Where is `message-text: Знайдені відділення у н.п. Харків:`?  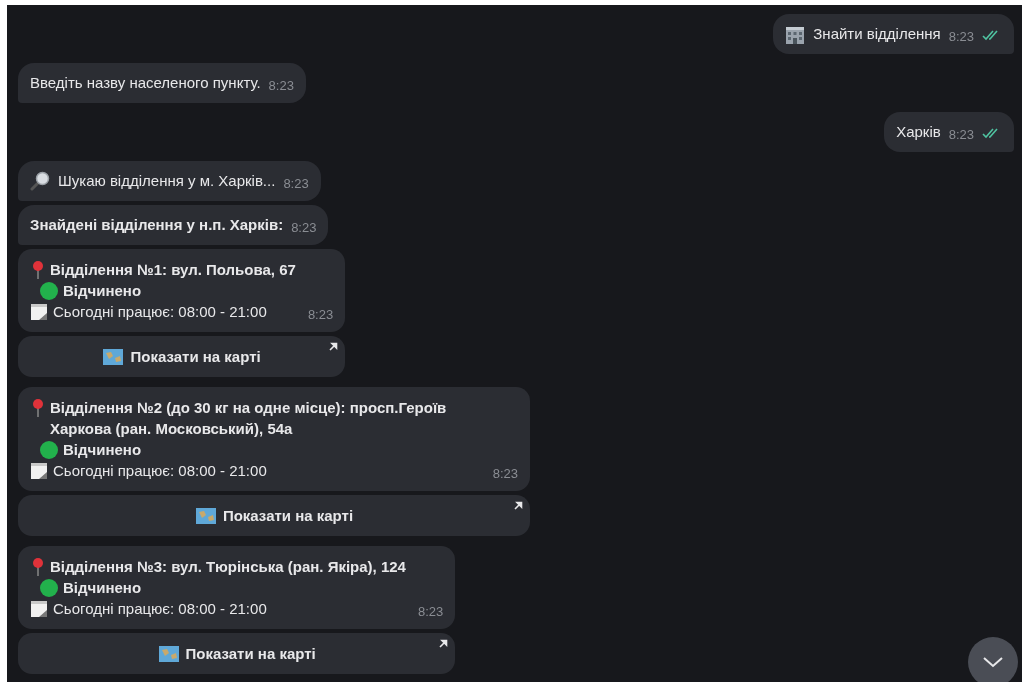 message-text: Знайдені відділення у н.п. Харків: is located at coordinates (157, 225).